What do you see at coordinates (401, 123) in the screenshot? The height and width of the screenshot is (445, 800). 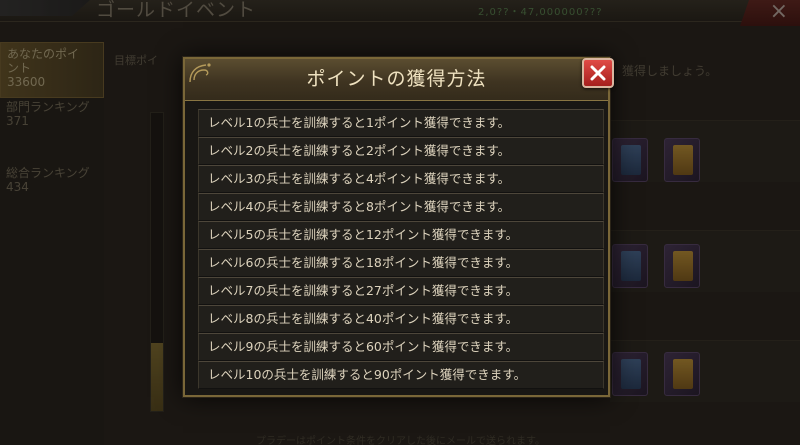 I see `list-item: レベル1の兵士を訓練すると1ポイント獲得できます。` at bounding box center [401, 123].